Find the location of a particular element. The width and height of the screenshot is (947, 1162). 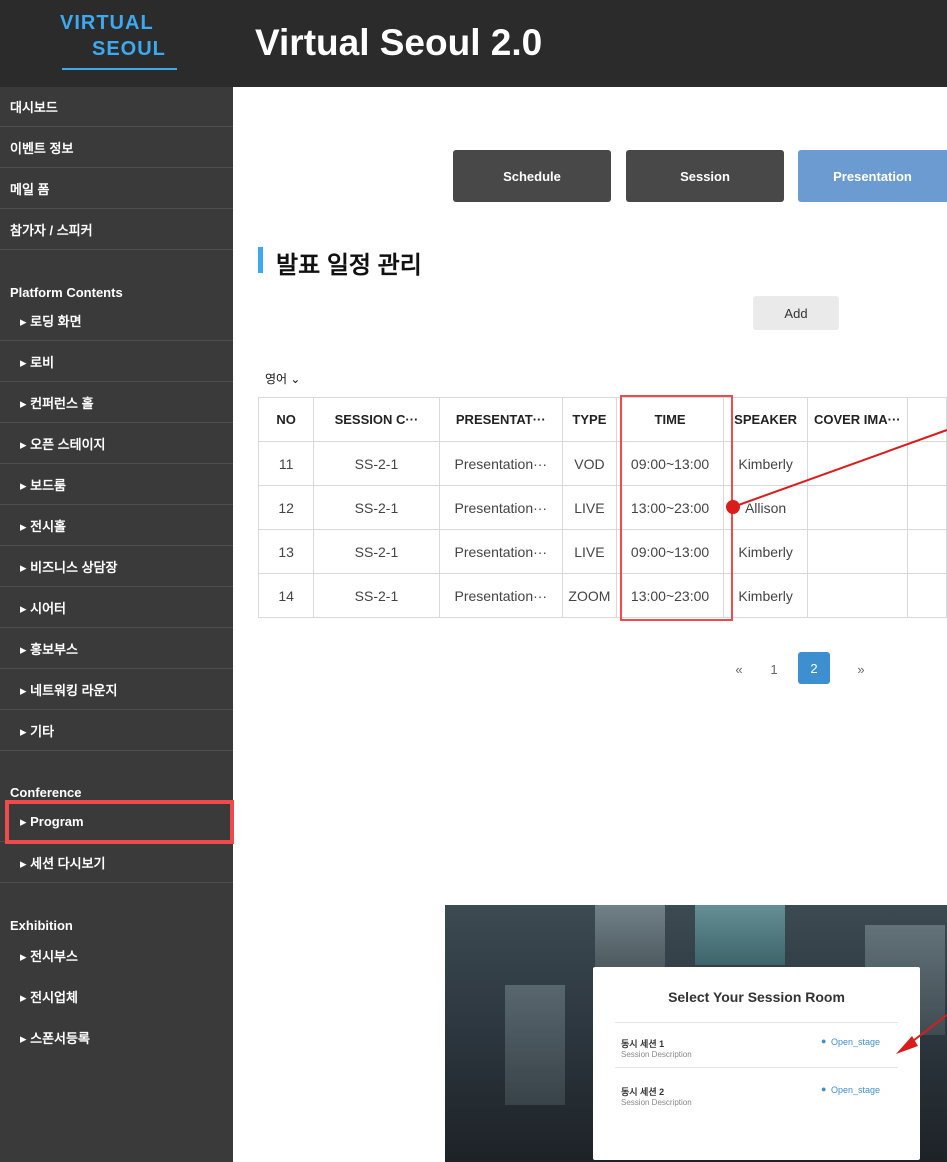

sidebar-item-promo-booth: ▸ 홍보부스 is located at coordinates (116, 649).